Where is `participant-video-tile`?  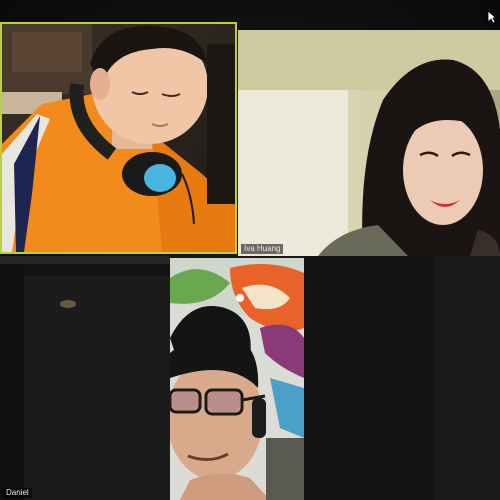 participant-video-tile is located at coordinates (237, 379).